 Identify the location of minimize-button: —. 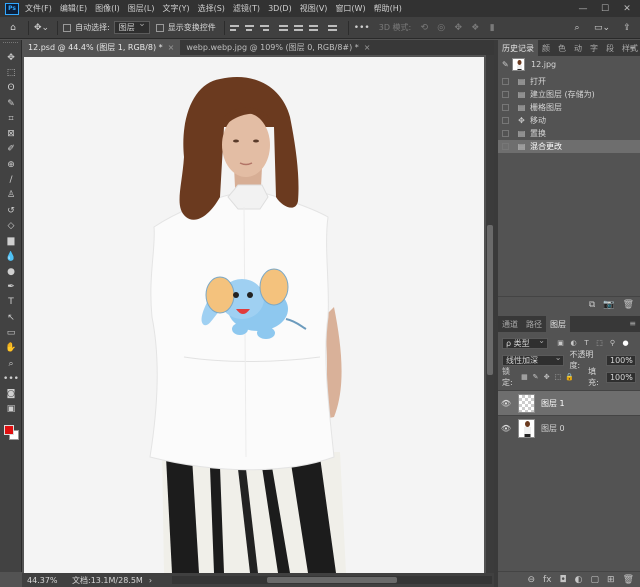
(583, 8).